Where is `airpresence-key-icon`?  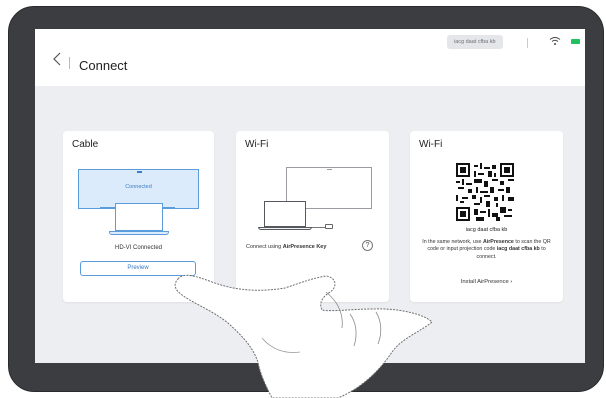
airpresence-key-icon is located at coordinates (329, 226).